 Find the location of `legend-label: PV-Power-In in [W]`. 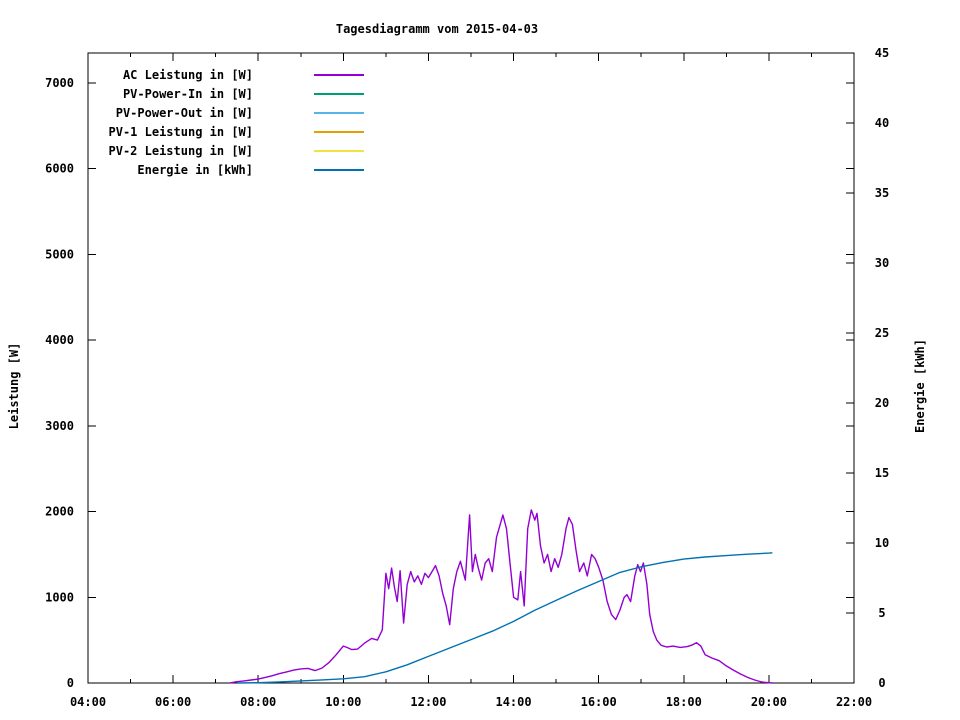

legend-label: PV-Power-In in [W] is located at coordinates (188, 94).